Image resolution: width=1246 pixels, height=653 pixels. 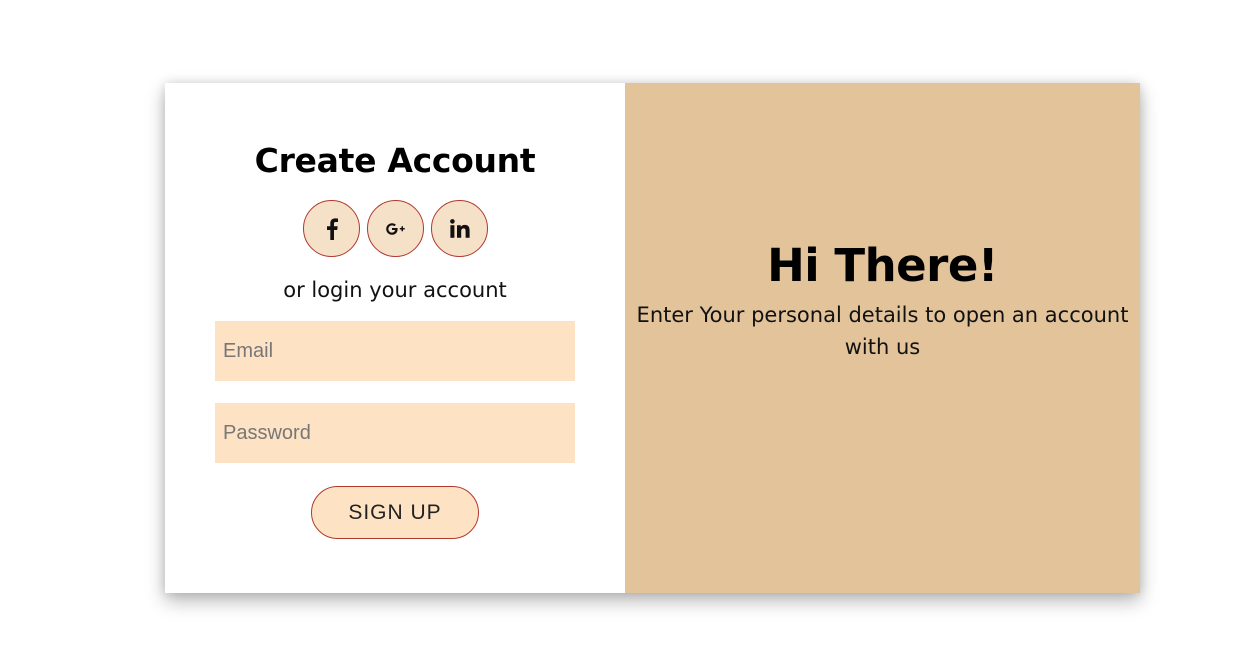 I want to click on welcome-heading: Hi There!, so click(x=882, y=265).